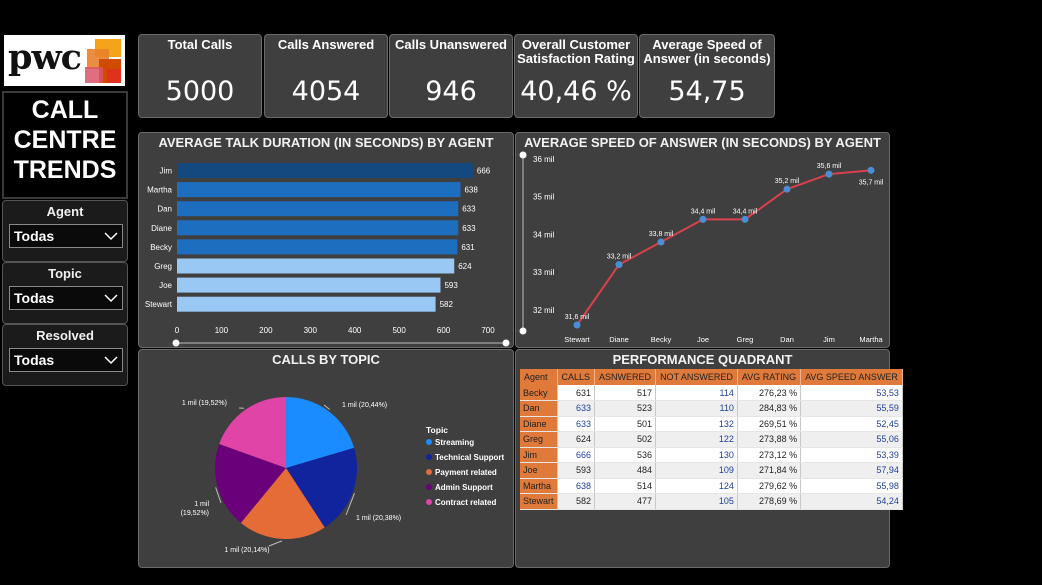 This screenshot has width=1042, height=585. What do you see at coordinates (707, 51) in the screenshot?
I see `kpi-title: Average Speed of Answer (in seconds)` at bounding box center [707, 51].